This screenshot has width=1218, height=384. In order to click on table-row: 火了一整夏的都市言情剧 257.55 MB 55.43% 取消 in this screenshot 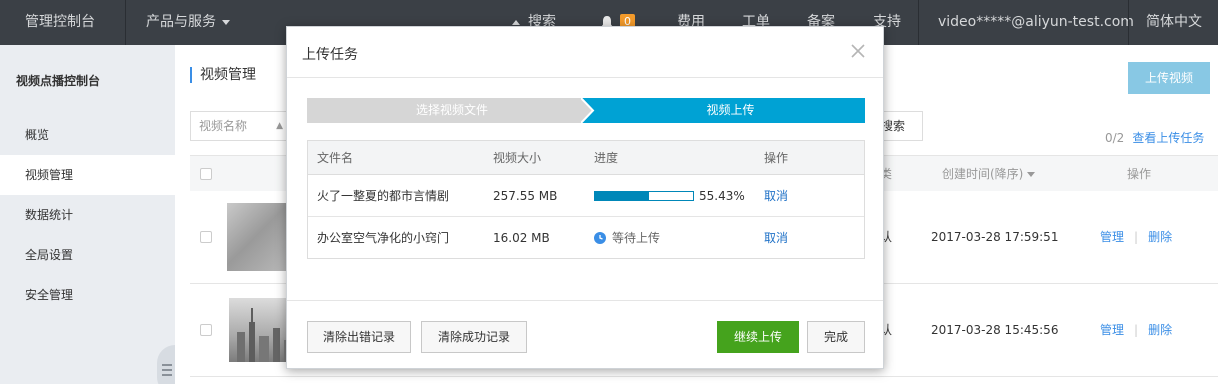, I will do `click(586, 196)`.